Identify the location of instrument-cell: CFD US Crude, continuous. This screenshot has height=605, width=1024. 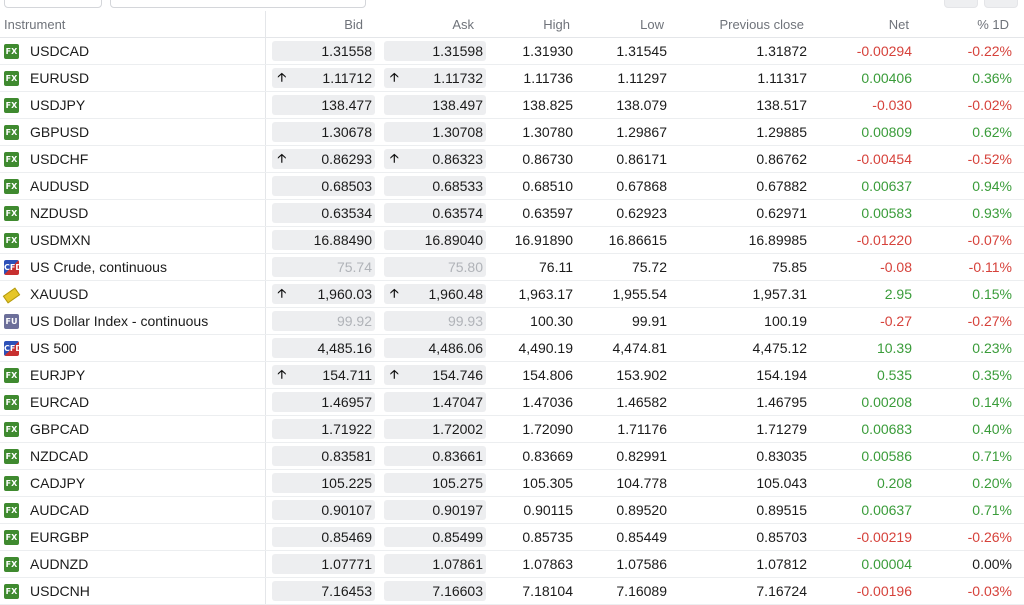
(133, 267).